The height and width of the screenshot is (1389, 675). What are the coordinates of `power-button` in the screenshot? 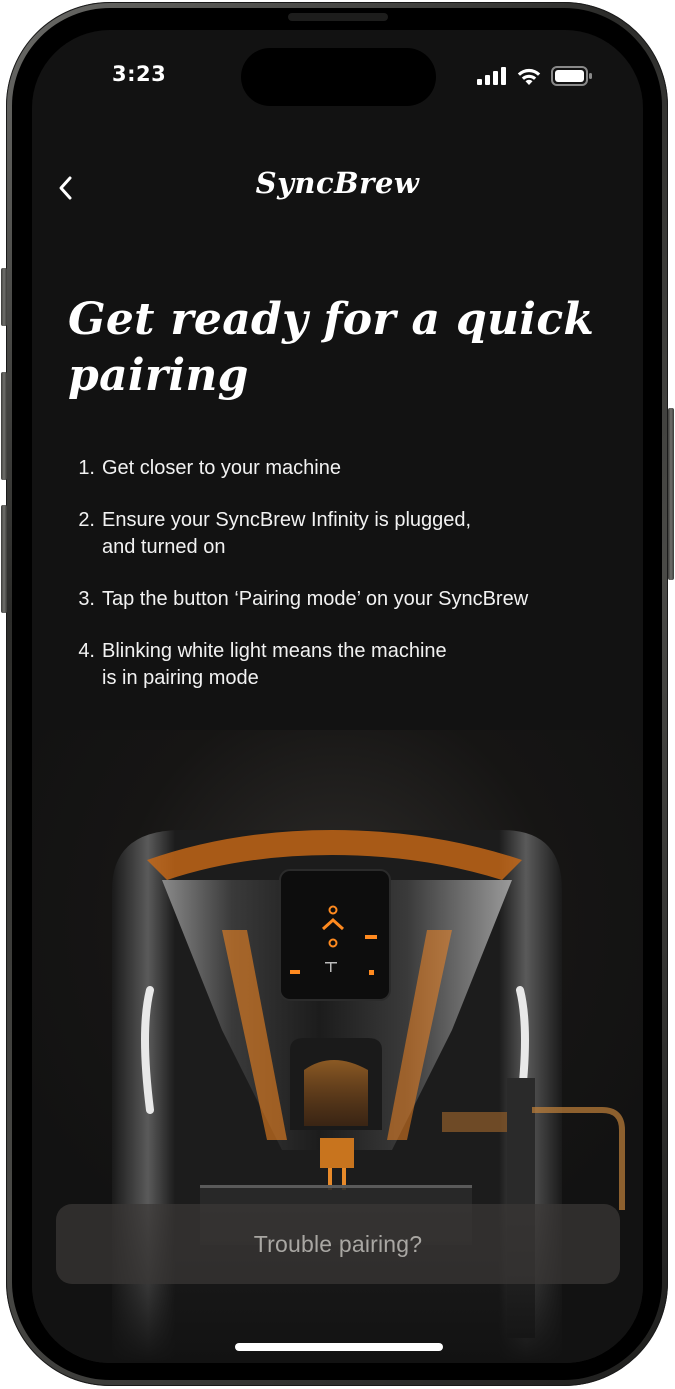 It's located at (671, 494).